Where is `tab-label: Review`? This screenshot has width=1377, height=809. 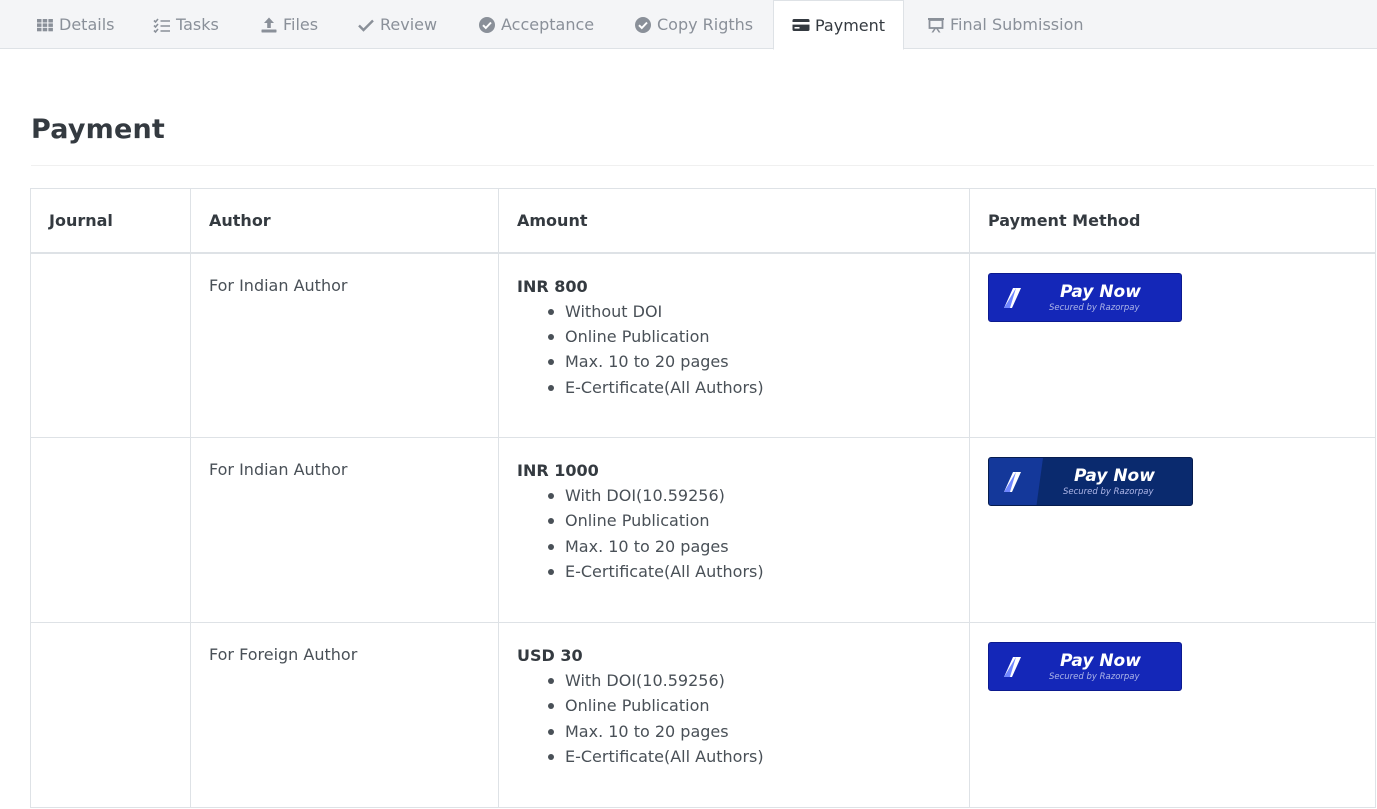 tab-label: Review is located at coordinates (409, 24).